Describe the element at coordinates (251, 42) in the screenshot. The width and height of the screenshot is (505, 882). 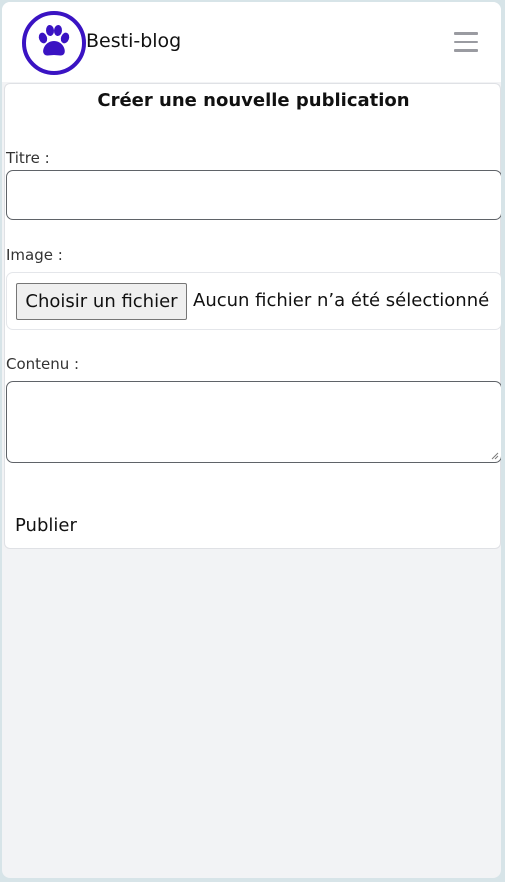
I see `navbar: Besti-blog` at that location.